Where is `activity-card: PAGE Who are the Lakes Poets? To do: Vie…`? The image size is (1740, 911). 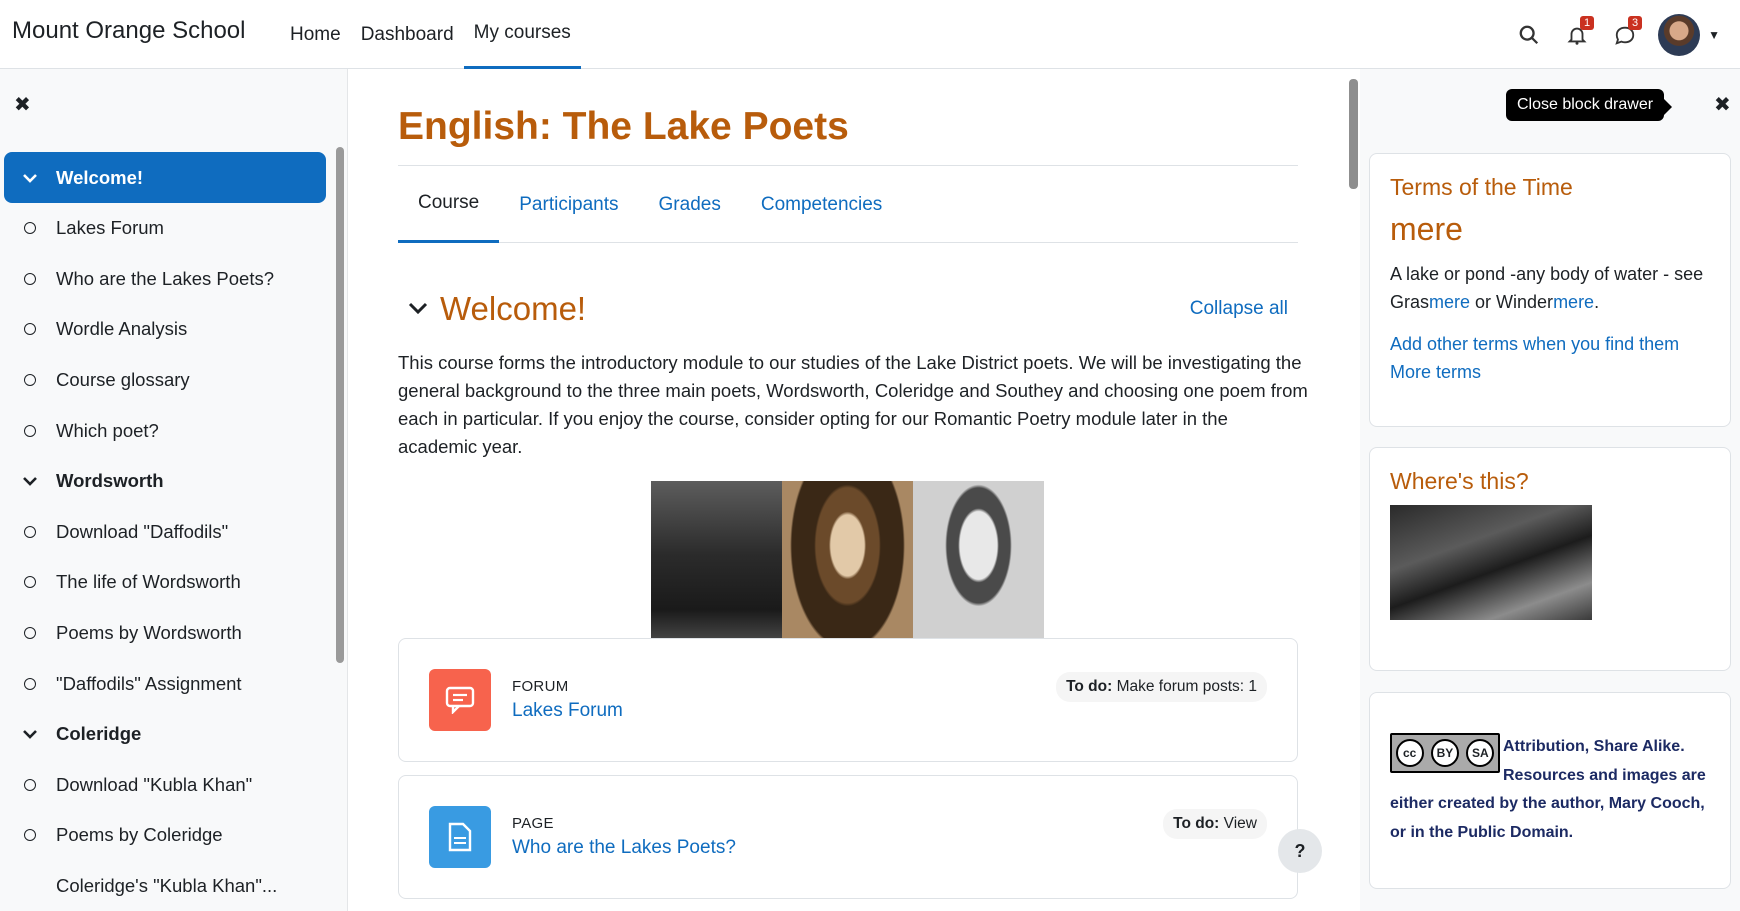 activity-card: PAGE Who are the Lakes Poets? To do: Vie… is located at coordinates (848, 837).